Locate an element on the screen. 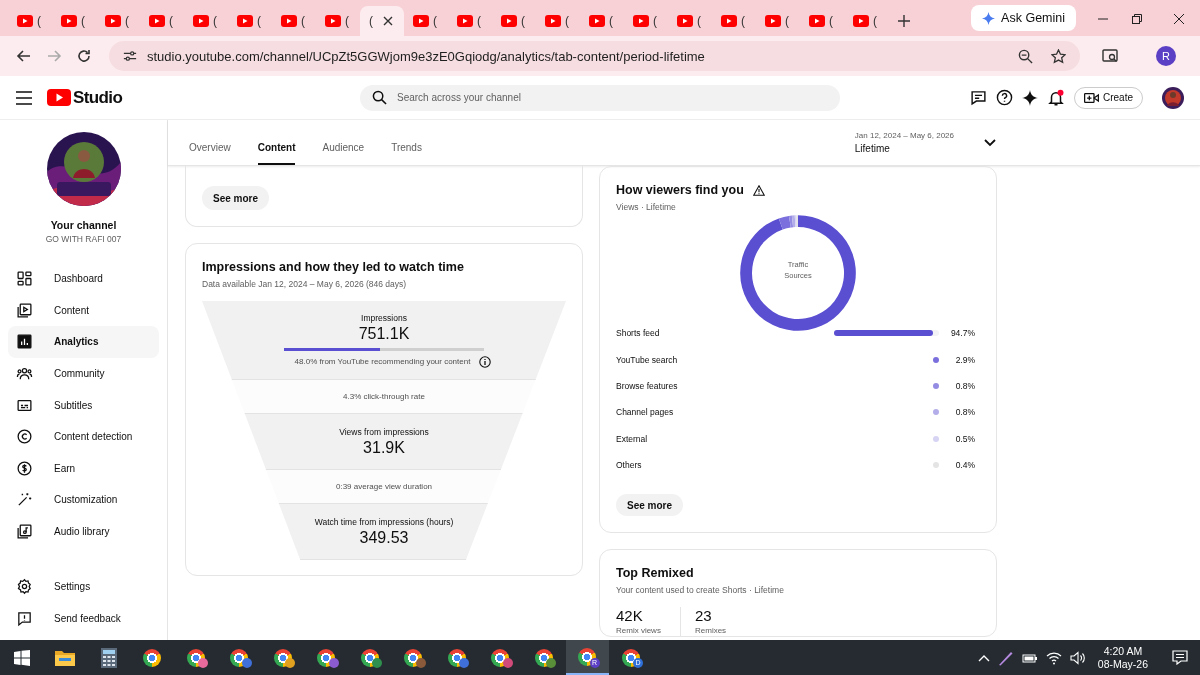  bell-icon is located at coordinates (1056, 97).